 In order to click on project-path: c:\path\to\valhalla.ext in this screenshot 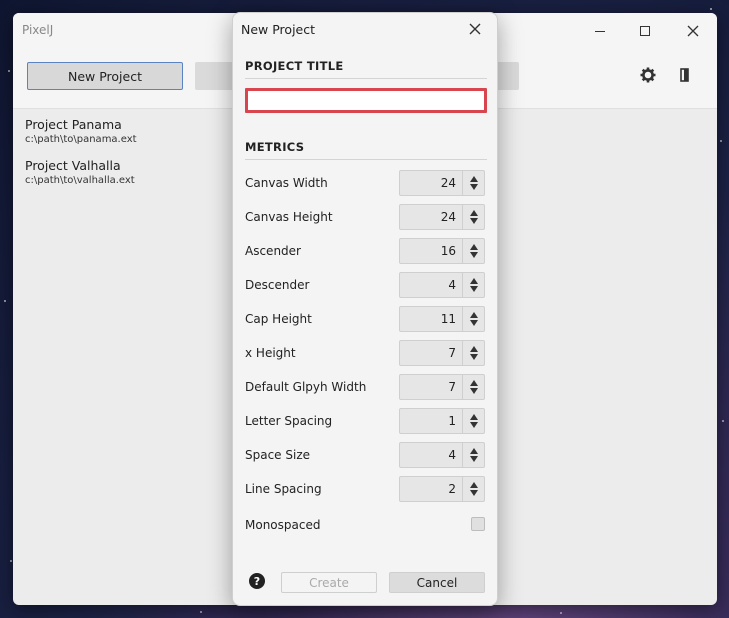, I will do `click(80, 180)`.